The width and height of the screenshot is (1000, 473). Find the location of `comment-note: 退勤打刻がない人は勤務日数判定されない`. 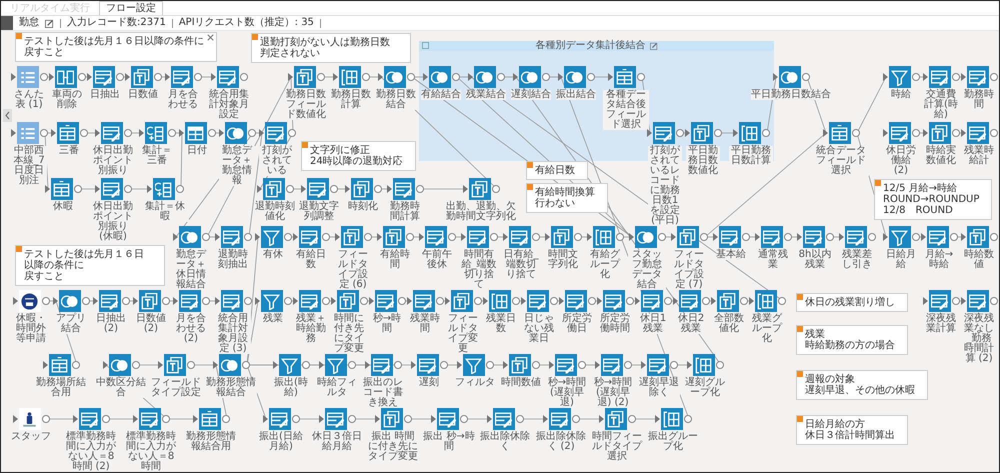

comment-note: 退勤打刻がない人は勤務日数判定されない is located at coordinates (331, 48).